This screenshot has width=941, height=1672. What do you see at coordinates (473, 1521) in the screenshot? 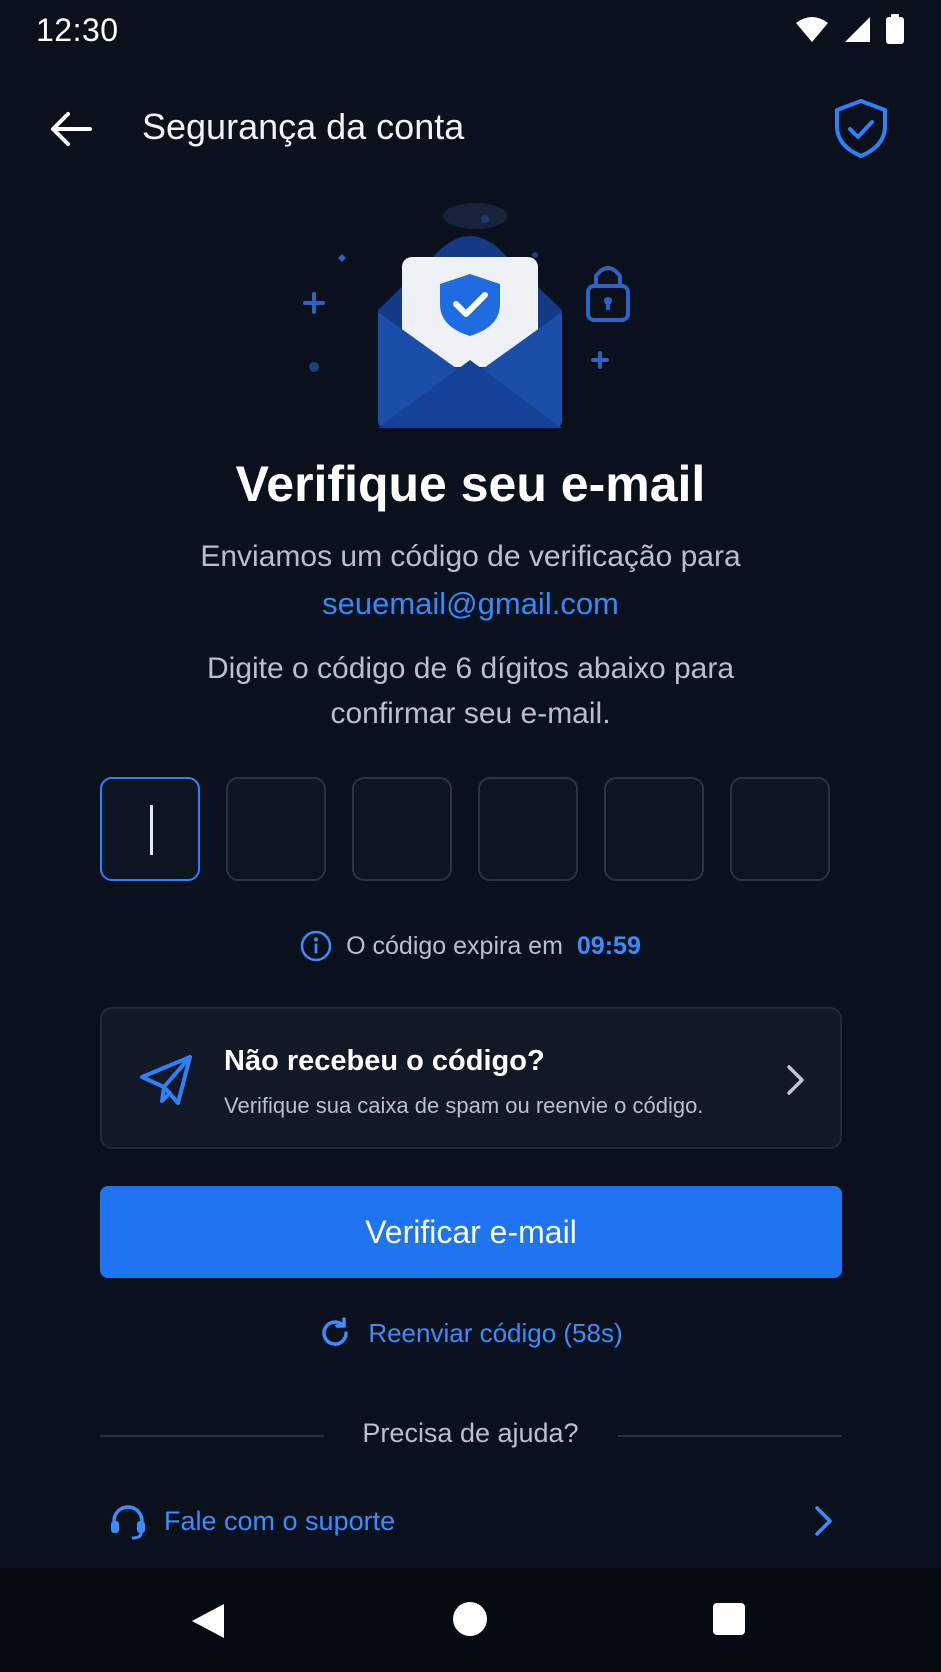
I see `support-link: Fale com o suporte` at bounding box center [473, 1521].